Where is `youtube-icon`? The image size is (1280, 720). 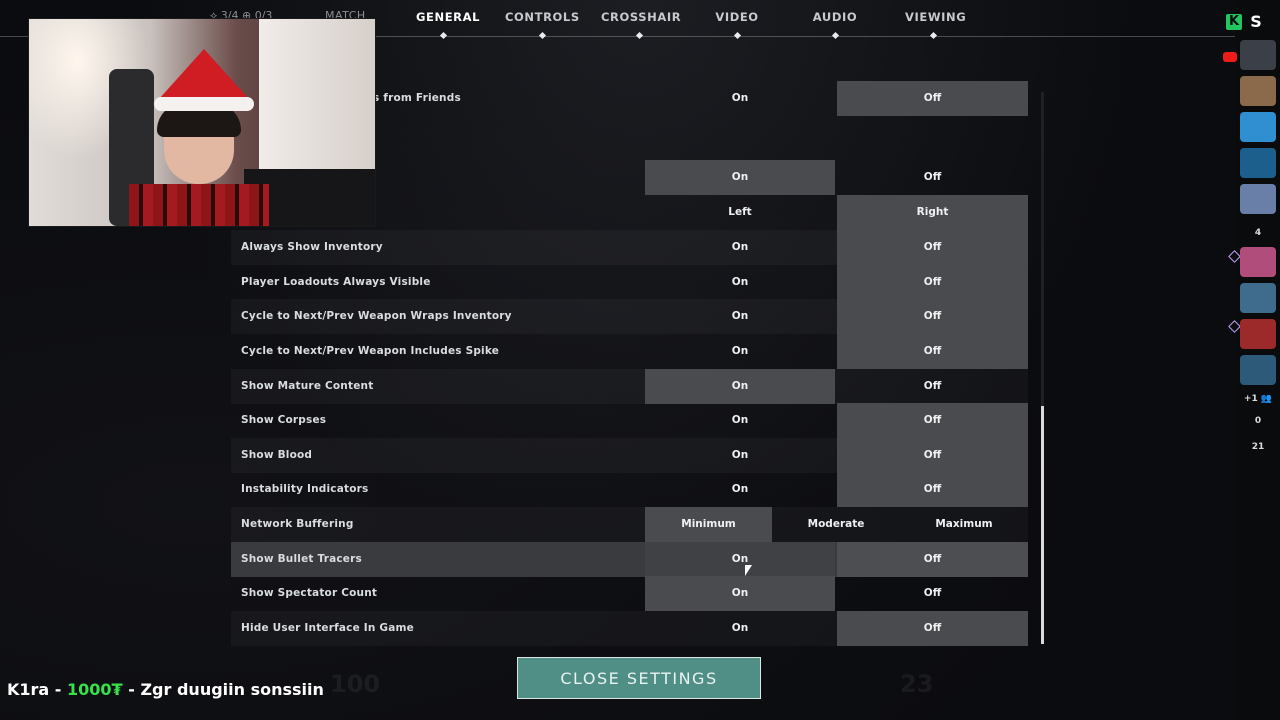 youtube-icon is located at coordinates (1230, 57).